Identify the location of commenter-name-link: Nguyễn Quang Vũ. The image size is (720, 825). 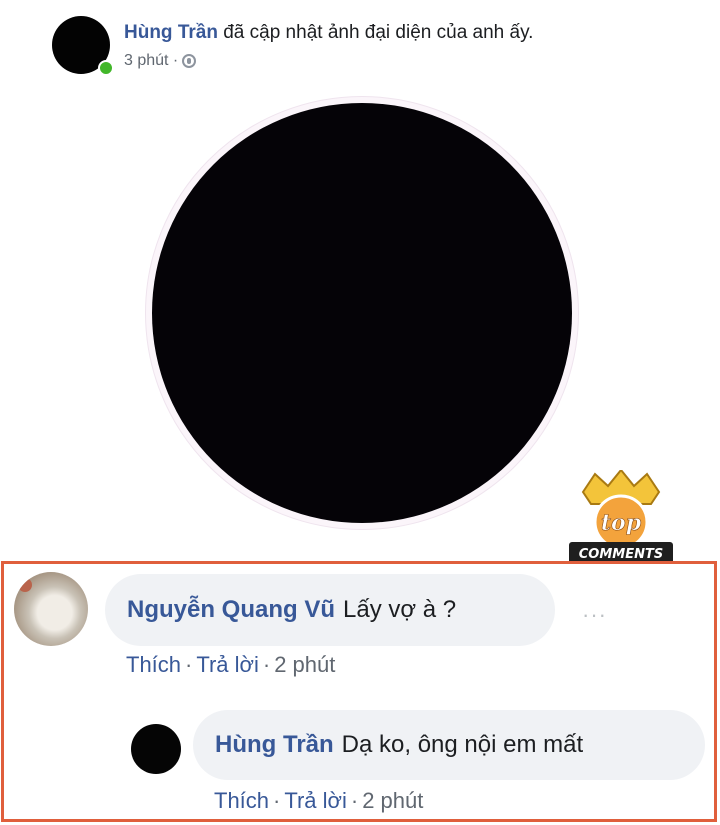
(231, 610).